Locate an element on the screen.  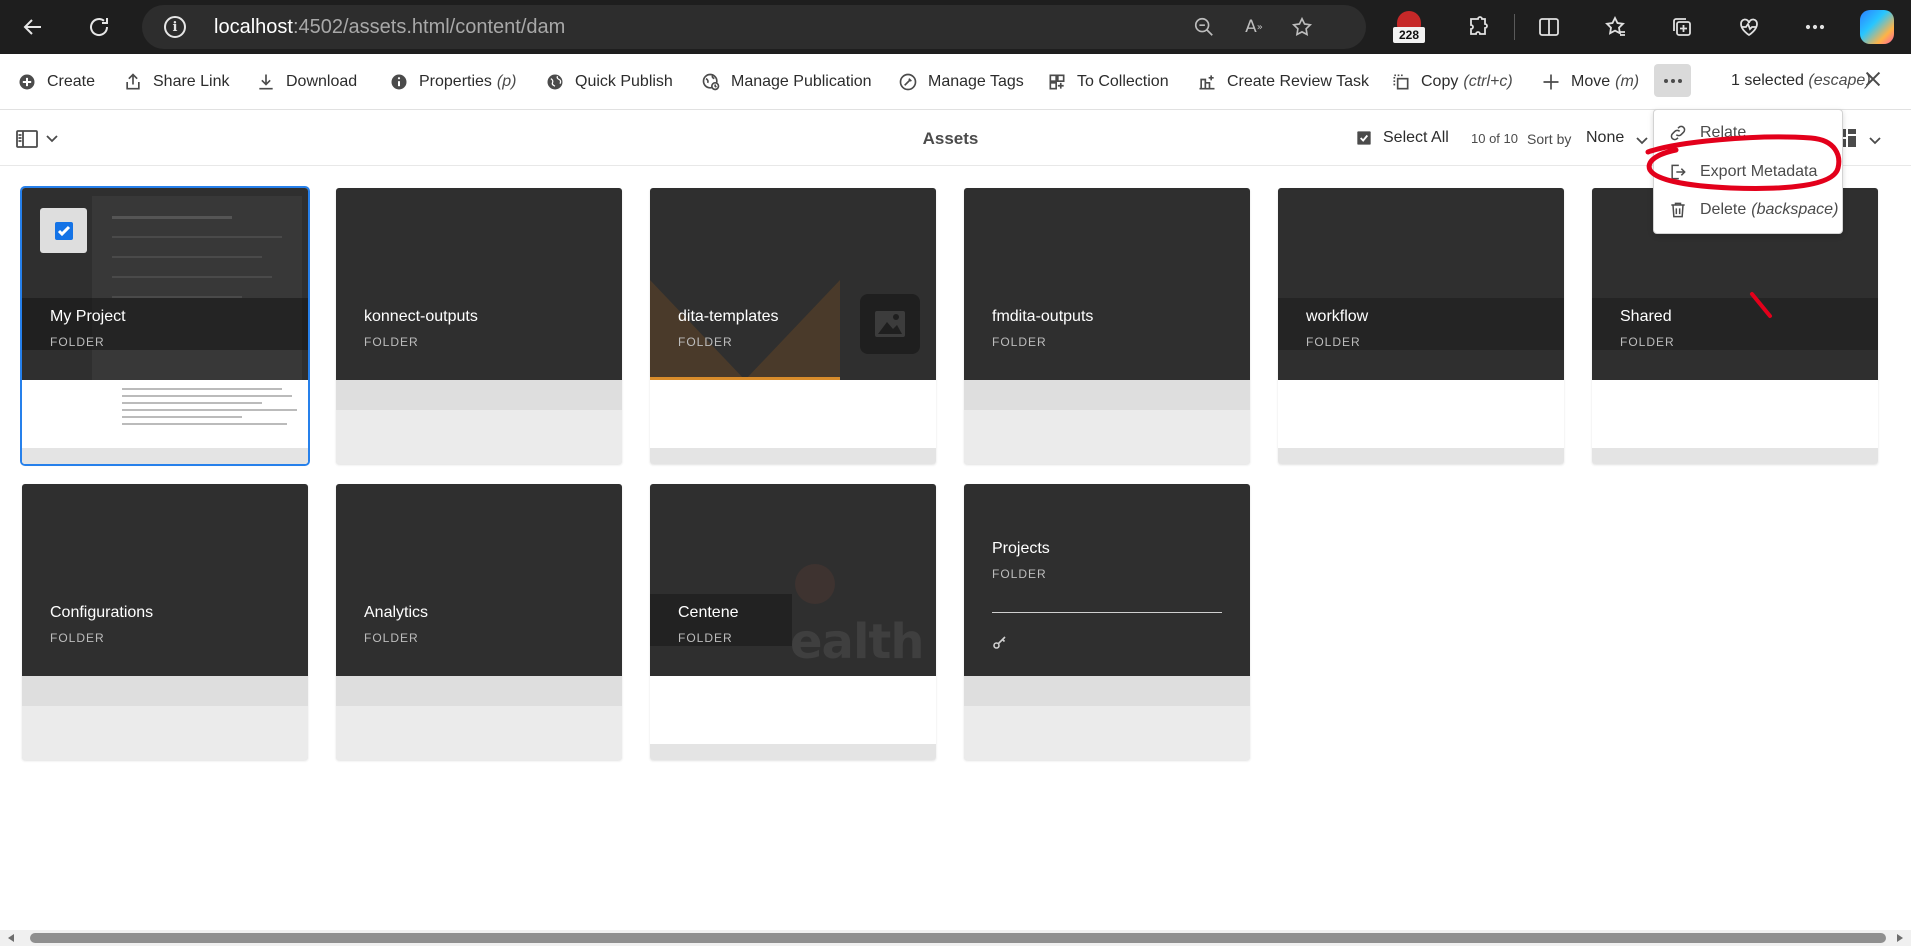
folder-card-fmdita-outputs: fmdita-outputs FOLDER is located at coordinates (1107, 326).